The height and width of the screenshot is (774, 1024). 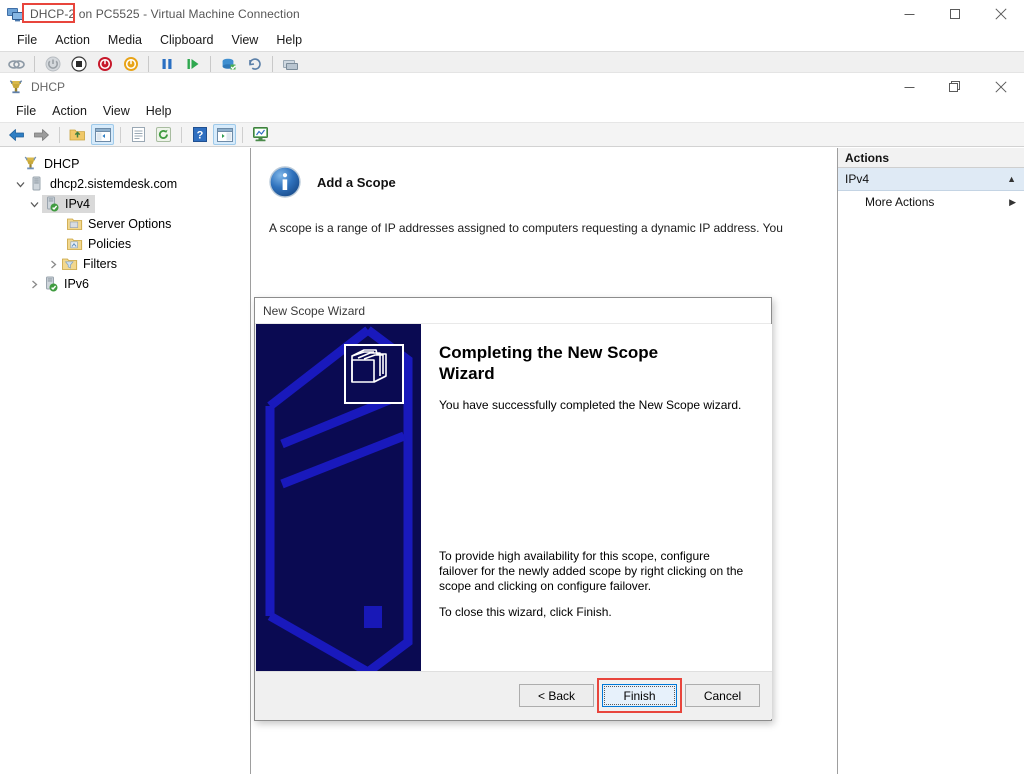 What do you see at coordinates (900, 202) in the screenshot?
I see `action-item-label: More Actions` at bounding box center [900, 202].